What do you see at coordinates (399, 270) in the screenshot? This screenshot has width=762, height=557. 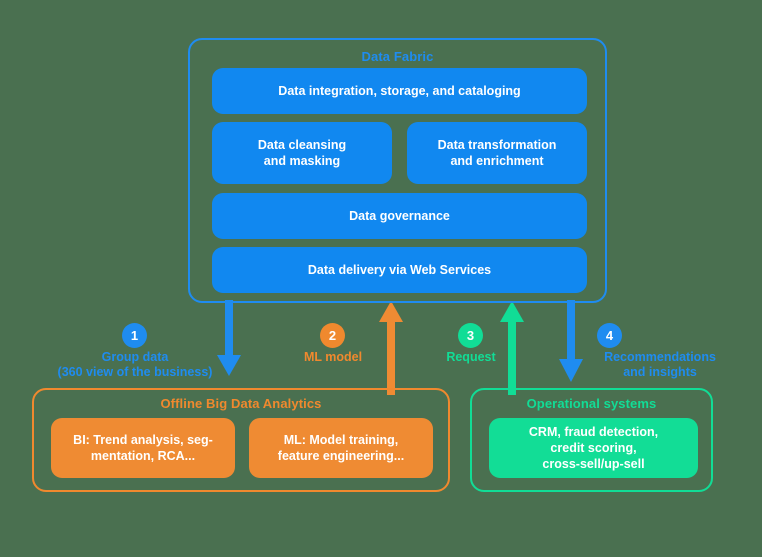 I see `card-data-delivery: Data delivery via Web Services` at bounding box center [399, 270].